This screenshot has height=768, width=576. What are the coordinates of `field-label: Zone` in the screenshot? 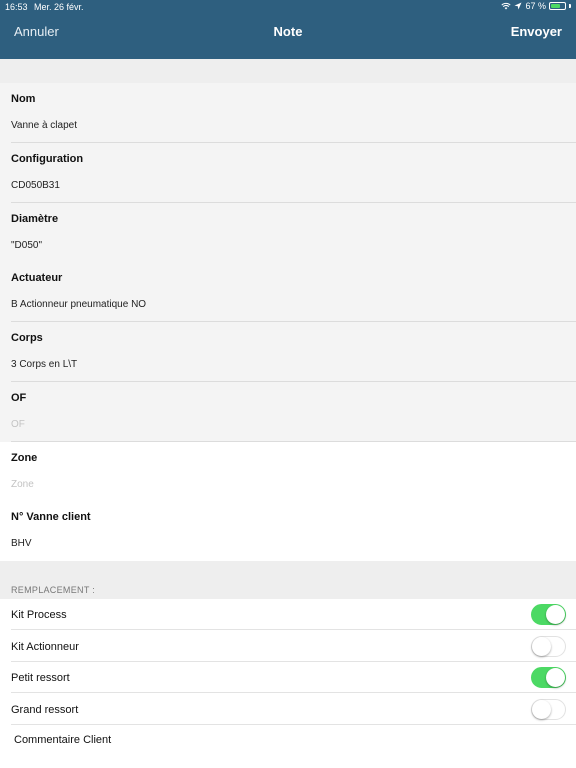 It's located at (24, 457).